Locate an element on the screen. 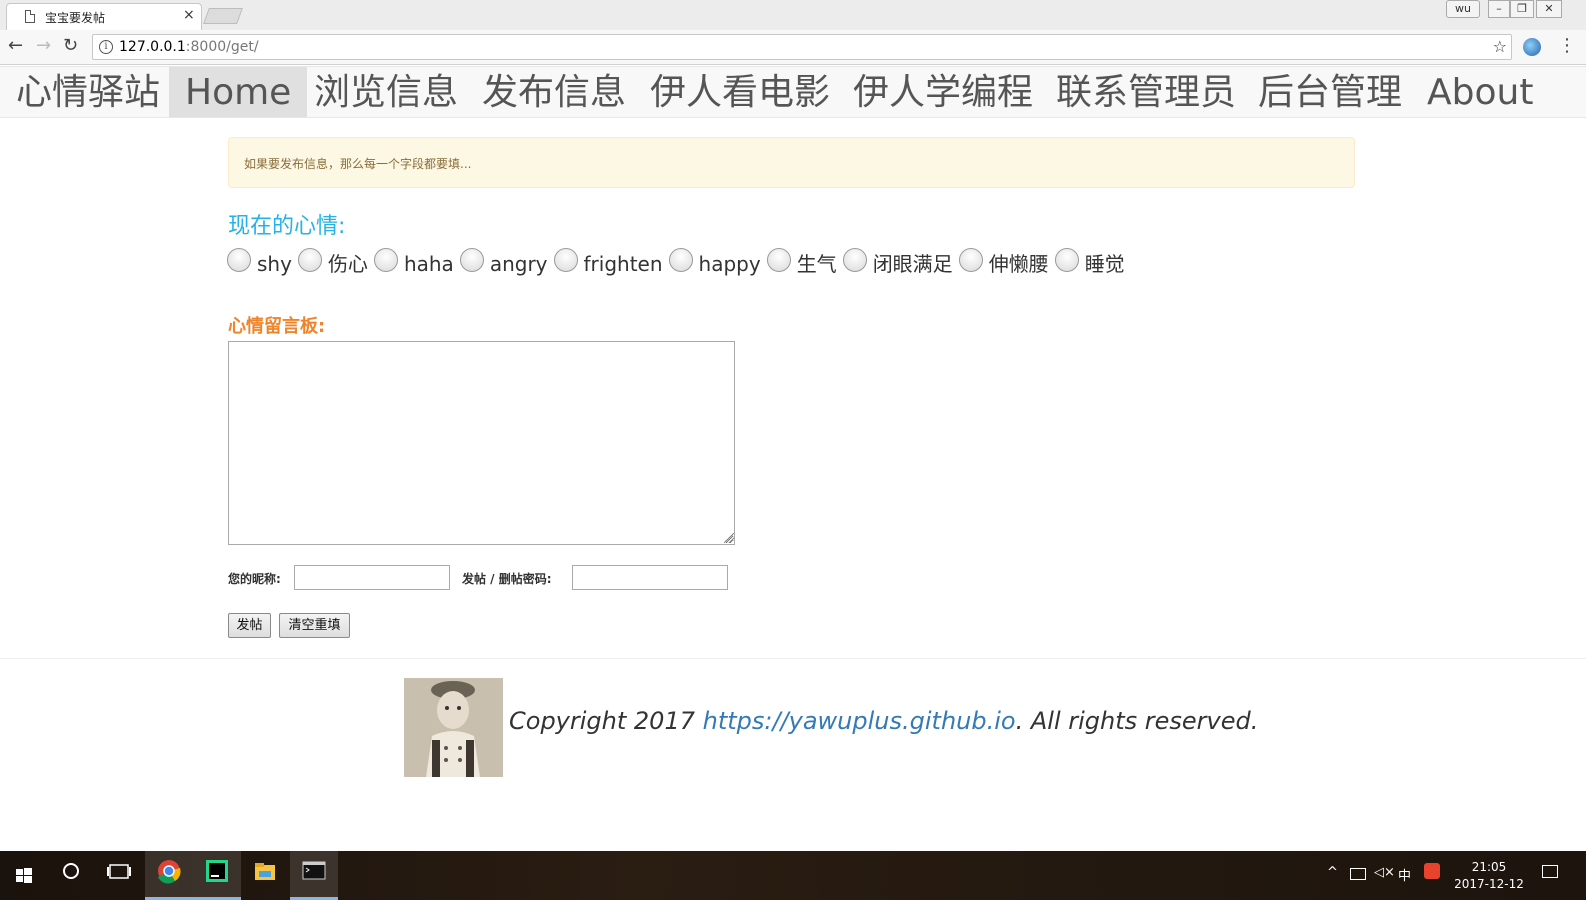 The image size is (1586, 900). submit-button: 发帖 is located at coordinates (249, 625).